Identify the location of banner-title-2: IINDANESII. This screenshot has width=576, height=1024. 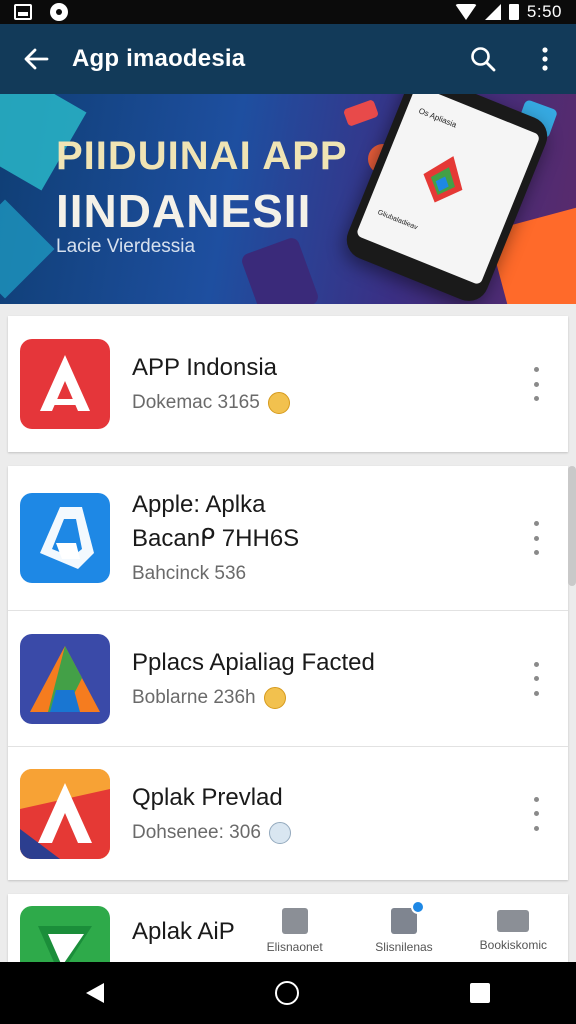
(184, 211).